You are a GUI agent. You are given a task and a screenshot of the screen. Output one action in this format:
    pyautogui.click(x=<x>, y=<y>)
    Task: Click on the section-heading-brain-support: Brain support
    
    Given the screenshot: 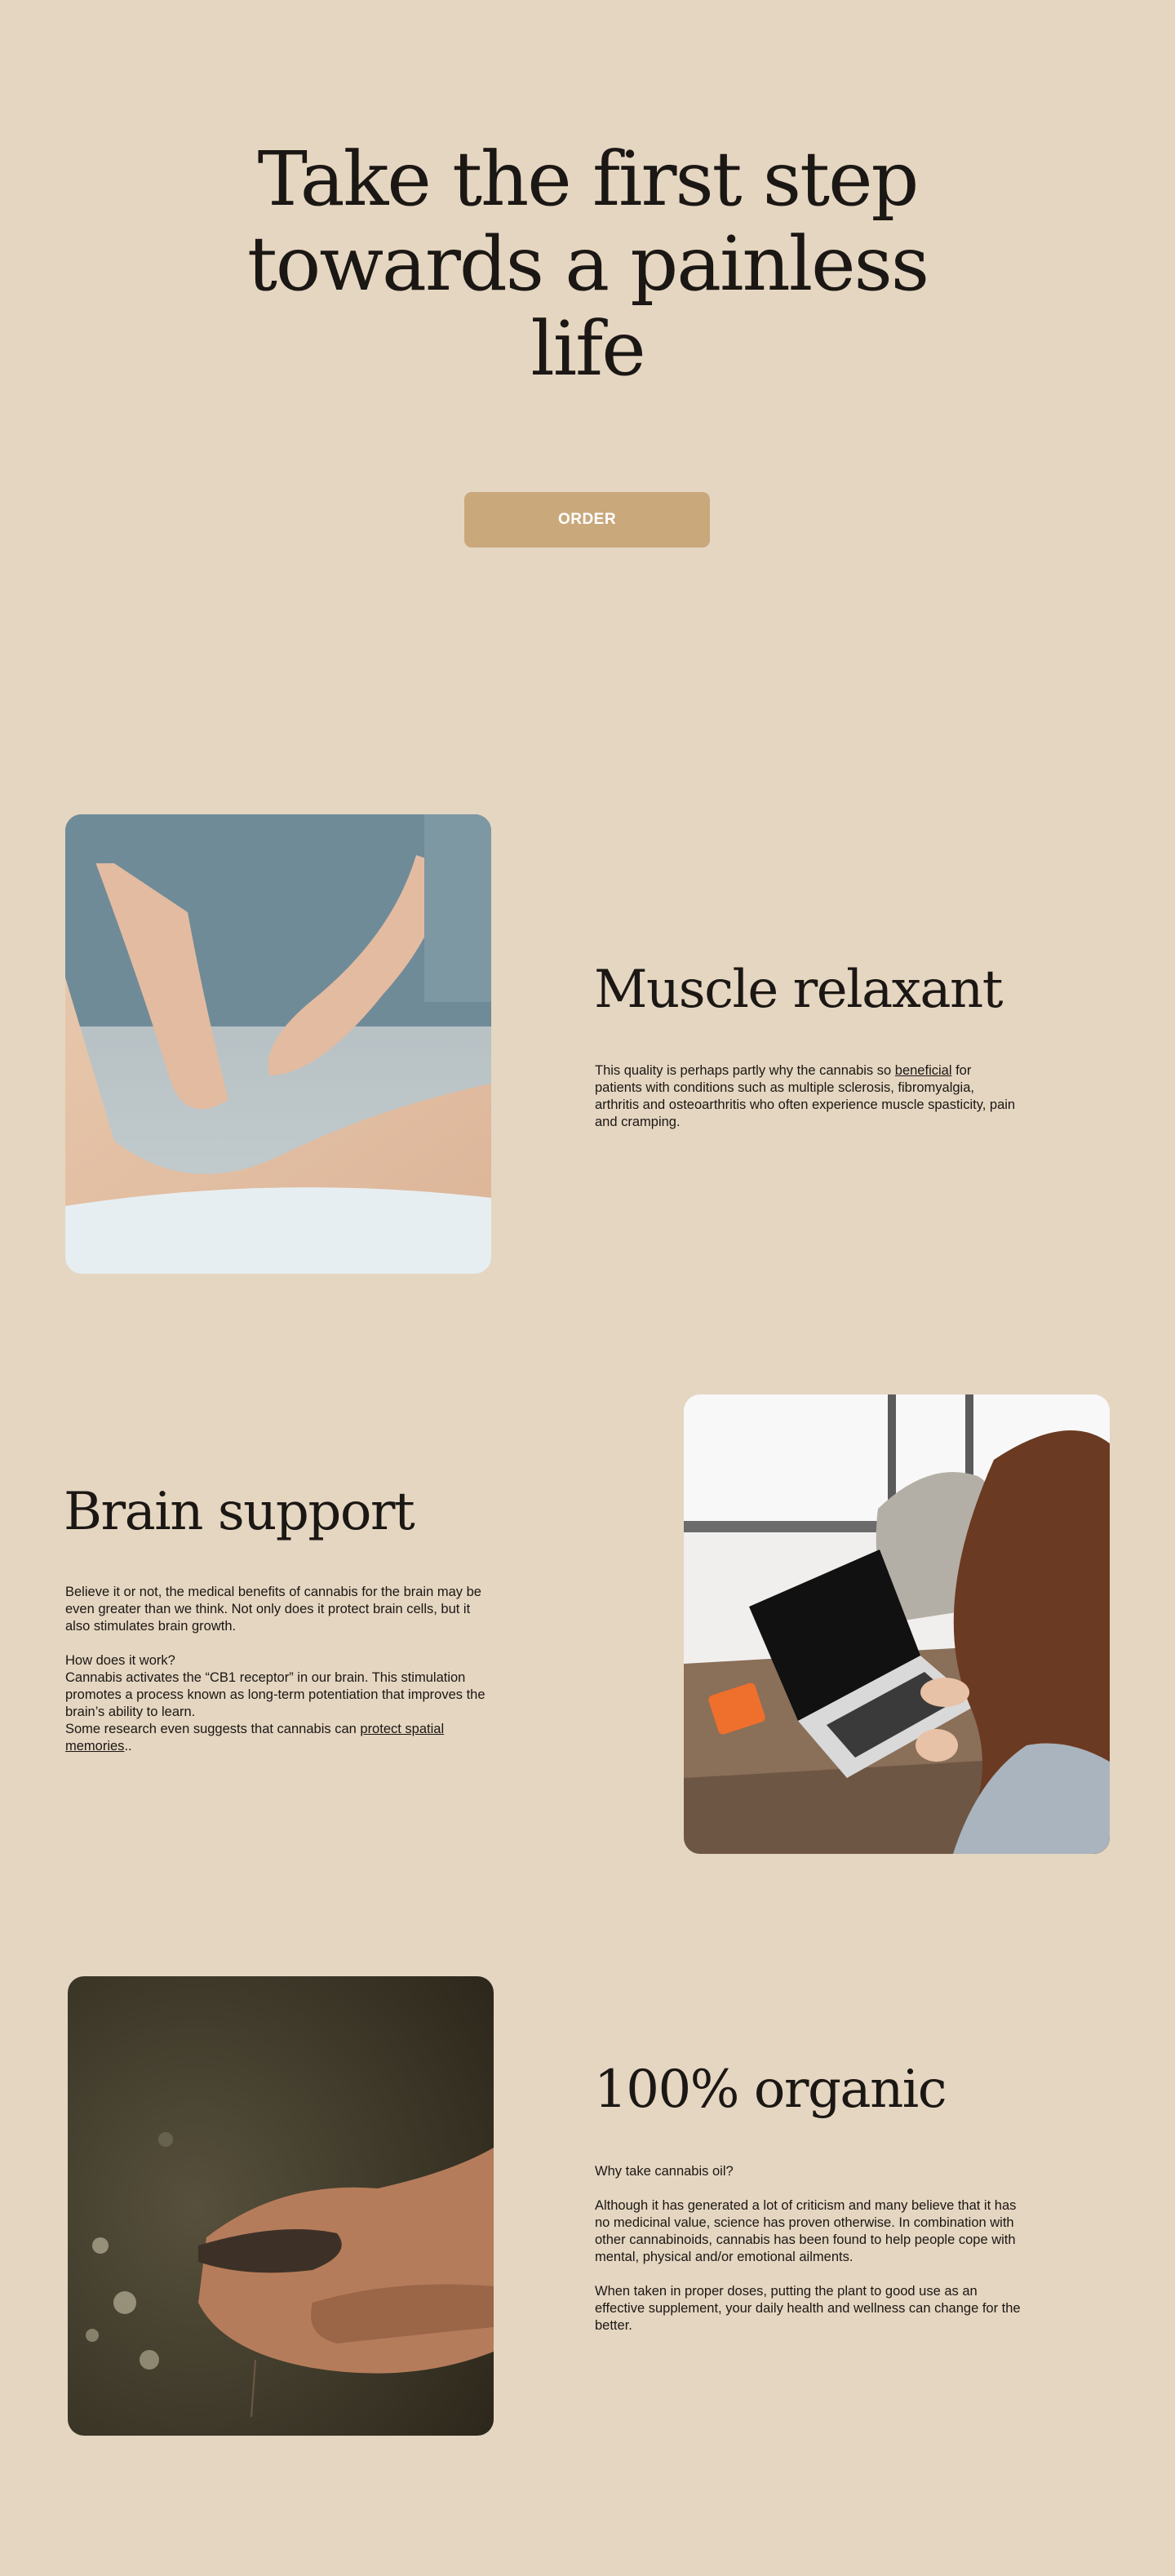 What is the action you would take?
    pyautogui.click(x=240, y=1512)
    